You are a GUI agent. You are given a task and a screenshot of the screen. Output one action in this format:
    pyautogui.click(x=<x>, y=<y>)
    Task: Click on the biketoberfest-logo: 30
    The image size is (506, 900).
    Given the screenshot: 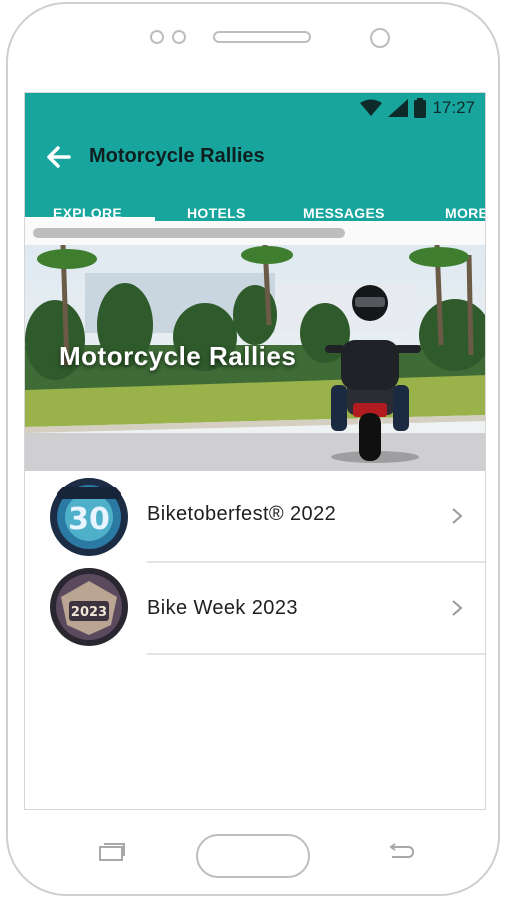 What is the action you would take?
    pyautogui.click(x=89, y=517)
    